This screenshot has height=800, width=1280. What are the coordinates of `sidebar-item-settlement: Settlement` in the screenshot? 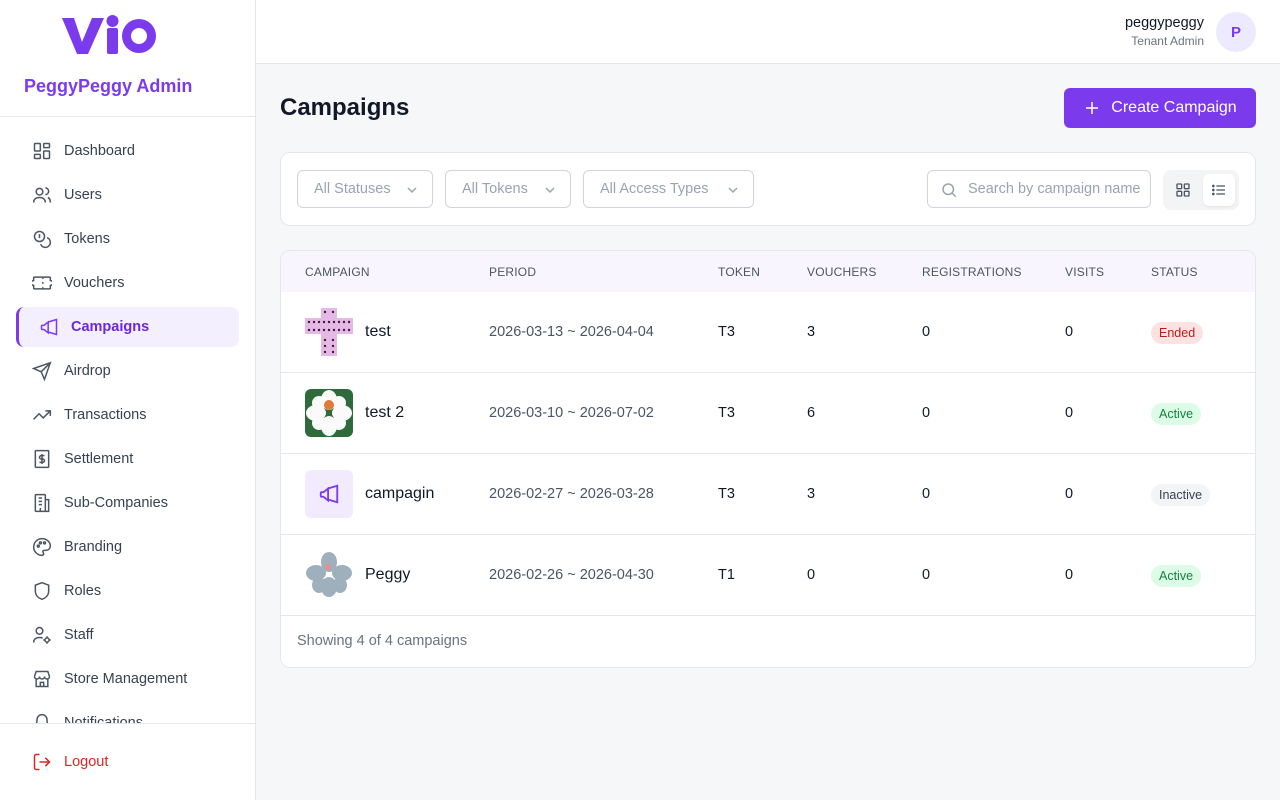 It's located at (127, 459).